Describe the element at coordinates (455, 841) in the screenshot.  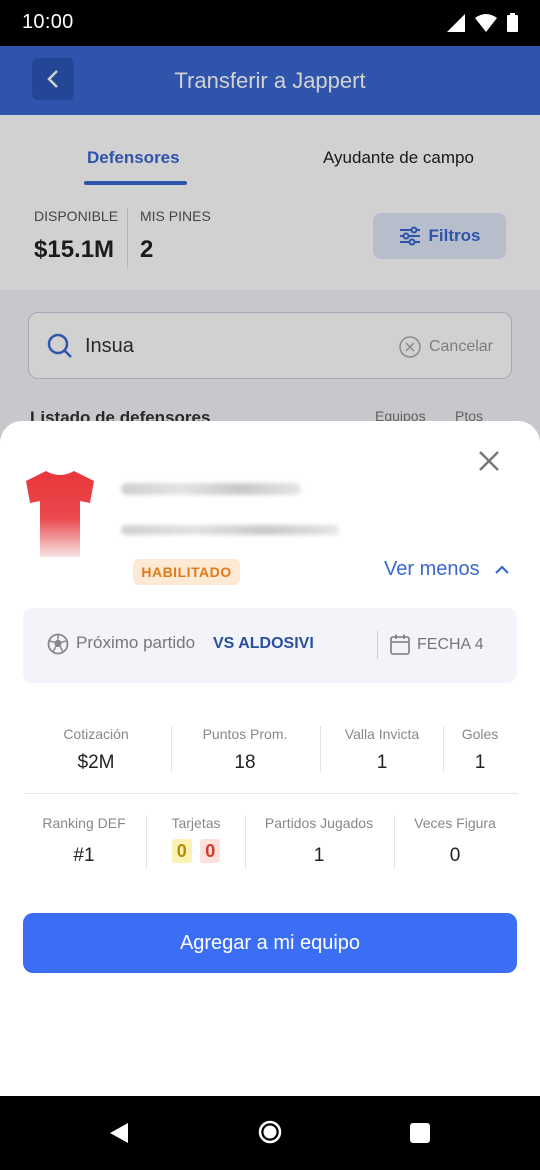
I see `stat-veces-figura: Veces Figura 0` at that location.